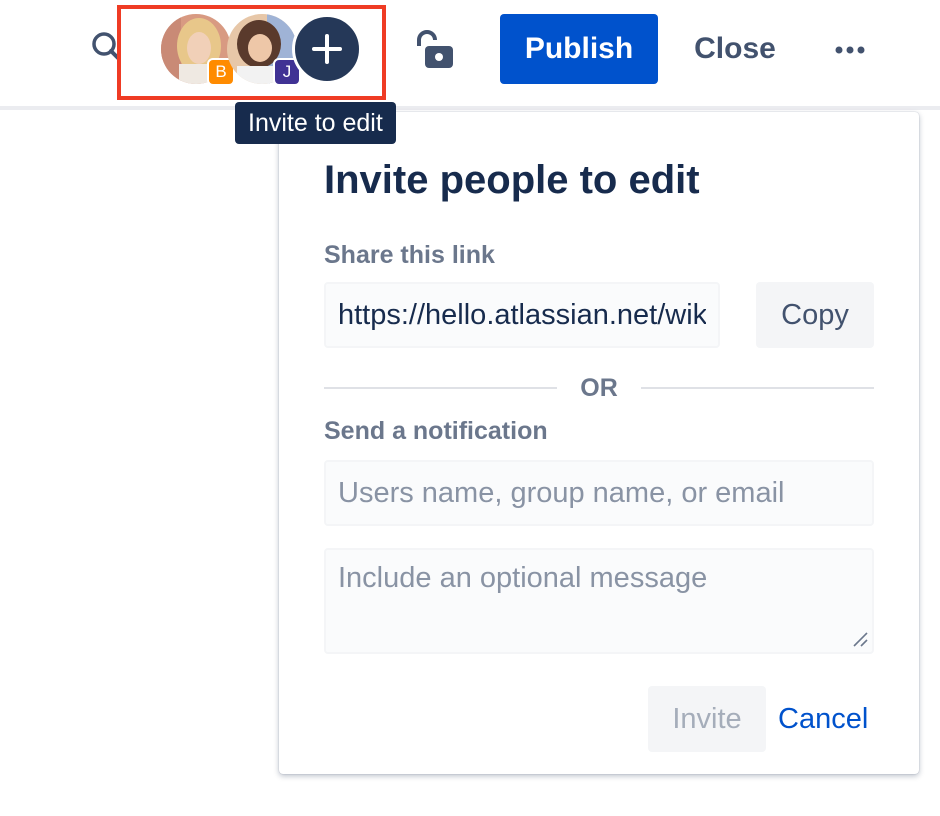  I want to click on publish-button: Publish, so click(579, 49).